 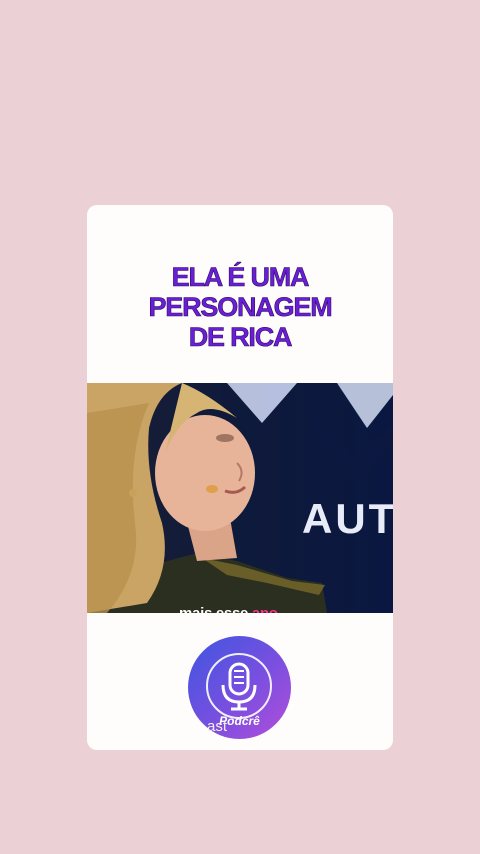 I want to click on headline-line-3: DE RICA, so click(x=240, y=337).